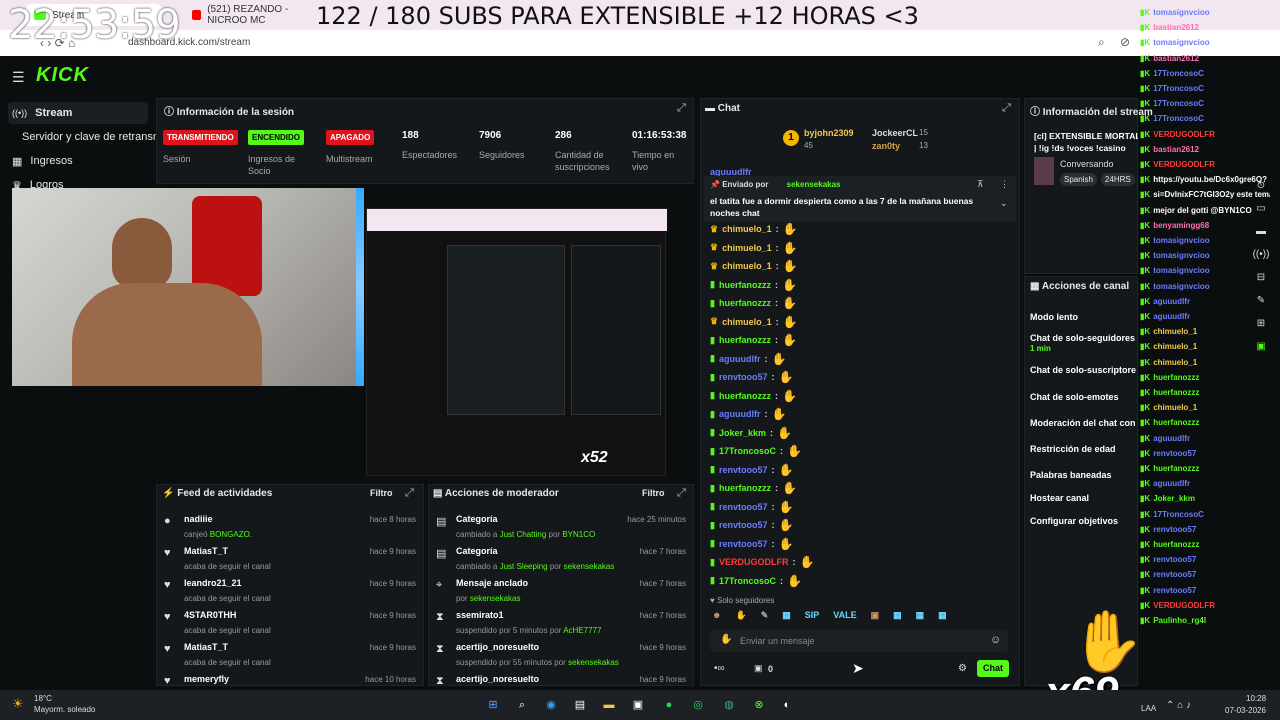  What do you see at coordinates (493, 705) in the screenshot?
I see `windows-start-icon: ⊞` at bounding box center [493, 705].